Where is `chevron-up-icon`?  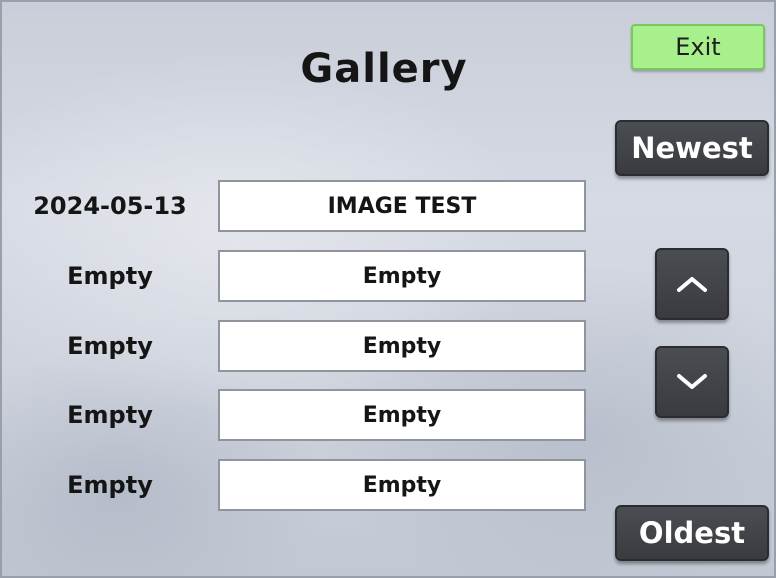 chevron-up-icon is located at coordinates (692, 284).